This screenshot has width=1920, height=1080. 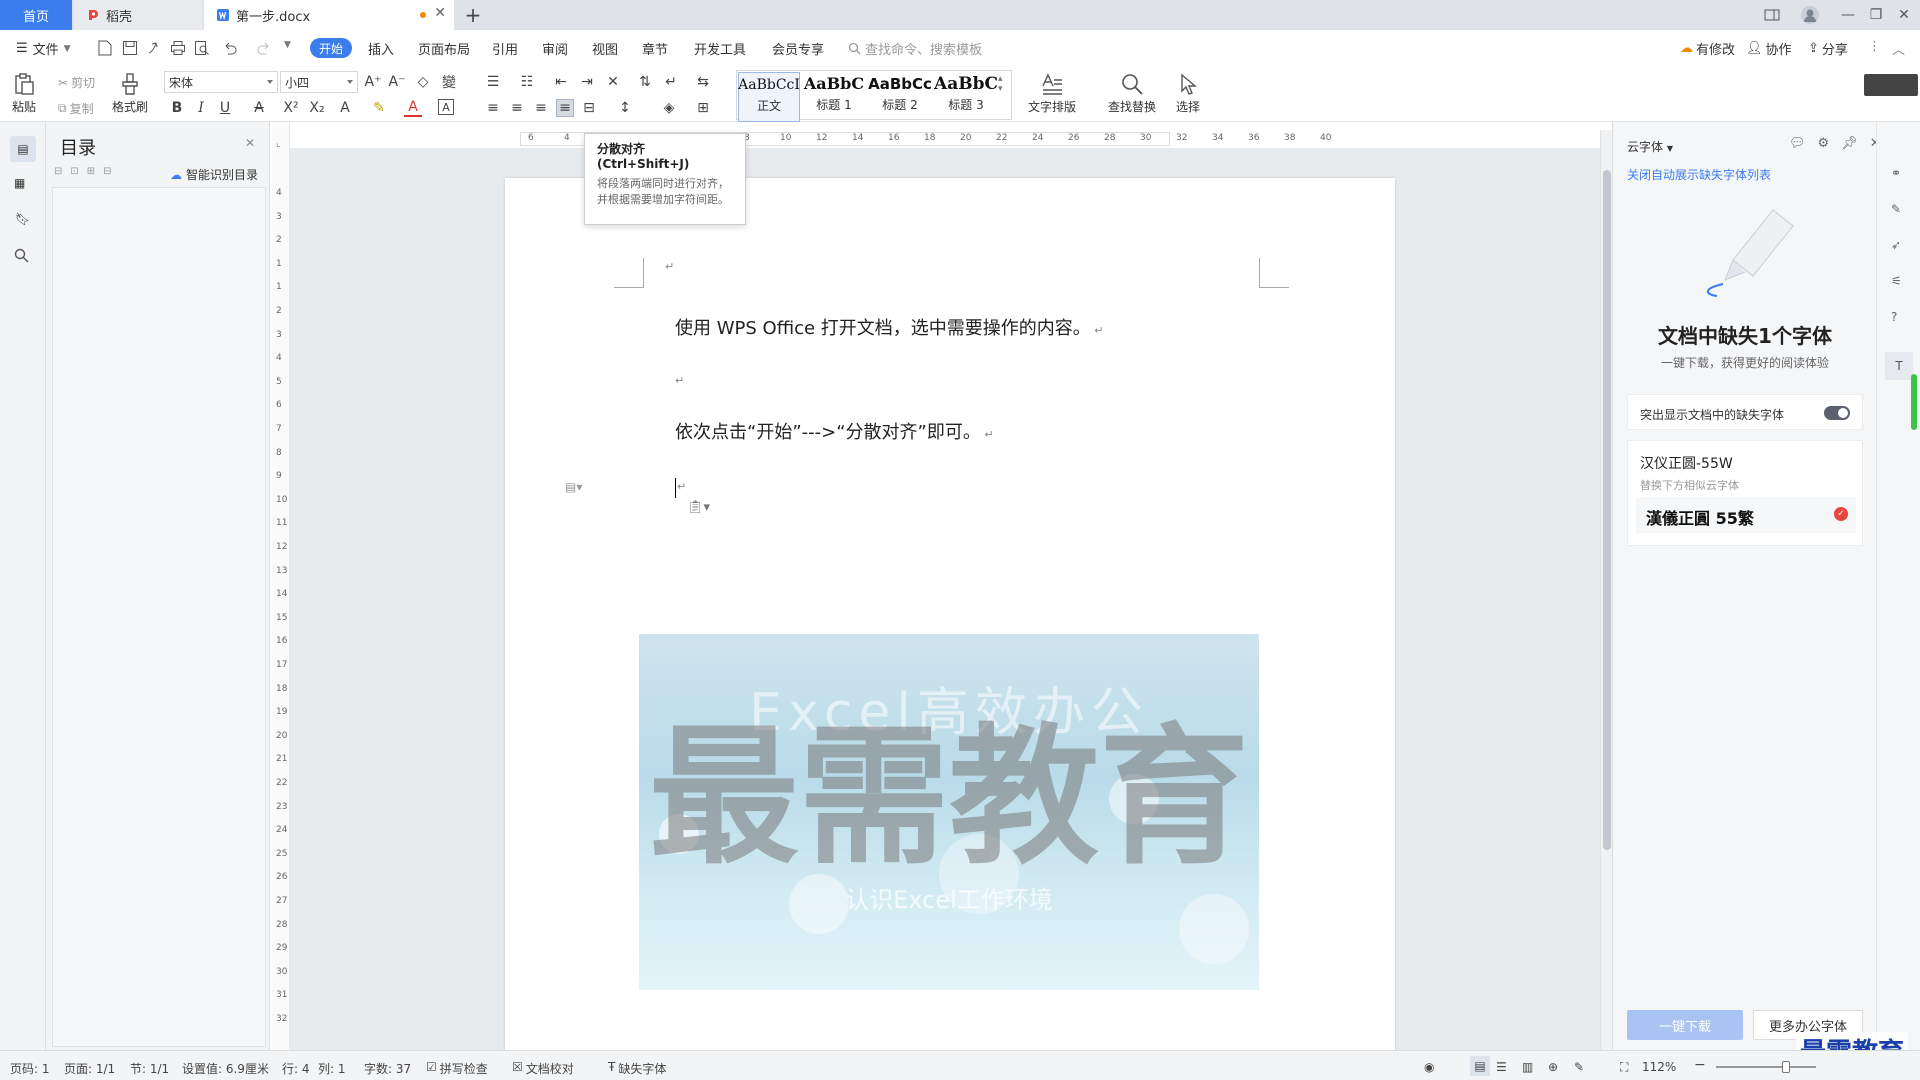 I want to click on close-window-icon: ✕, so click(x=1904, y=15).